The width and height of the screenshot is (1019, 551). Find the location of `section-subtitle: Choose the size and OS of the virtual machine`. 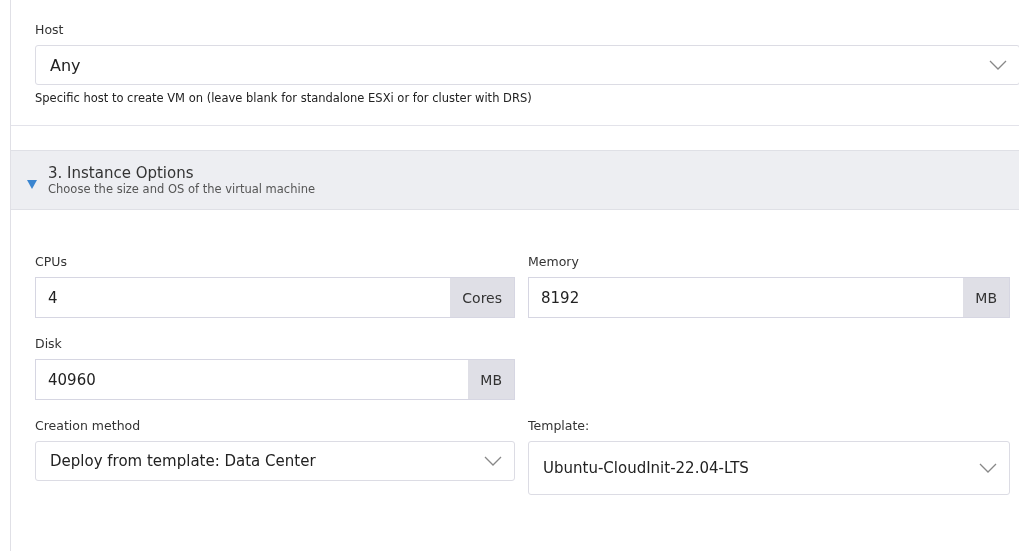

section-subtitle: Choose the size and OS of the virtual machine is located at coordinates (181, 189).